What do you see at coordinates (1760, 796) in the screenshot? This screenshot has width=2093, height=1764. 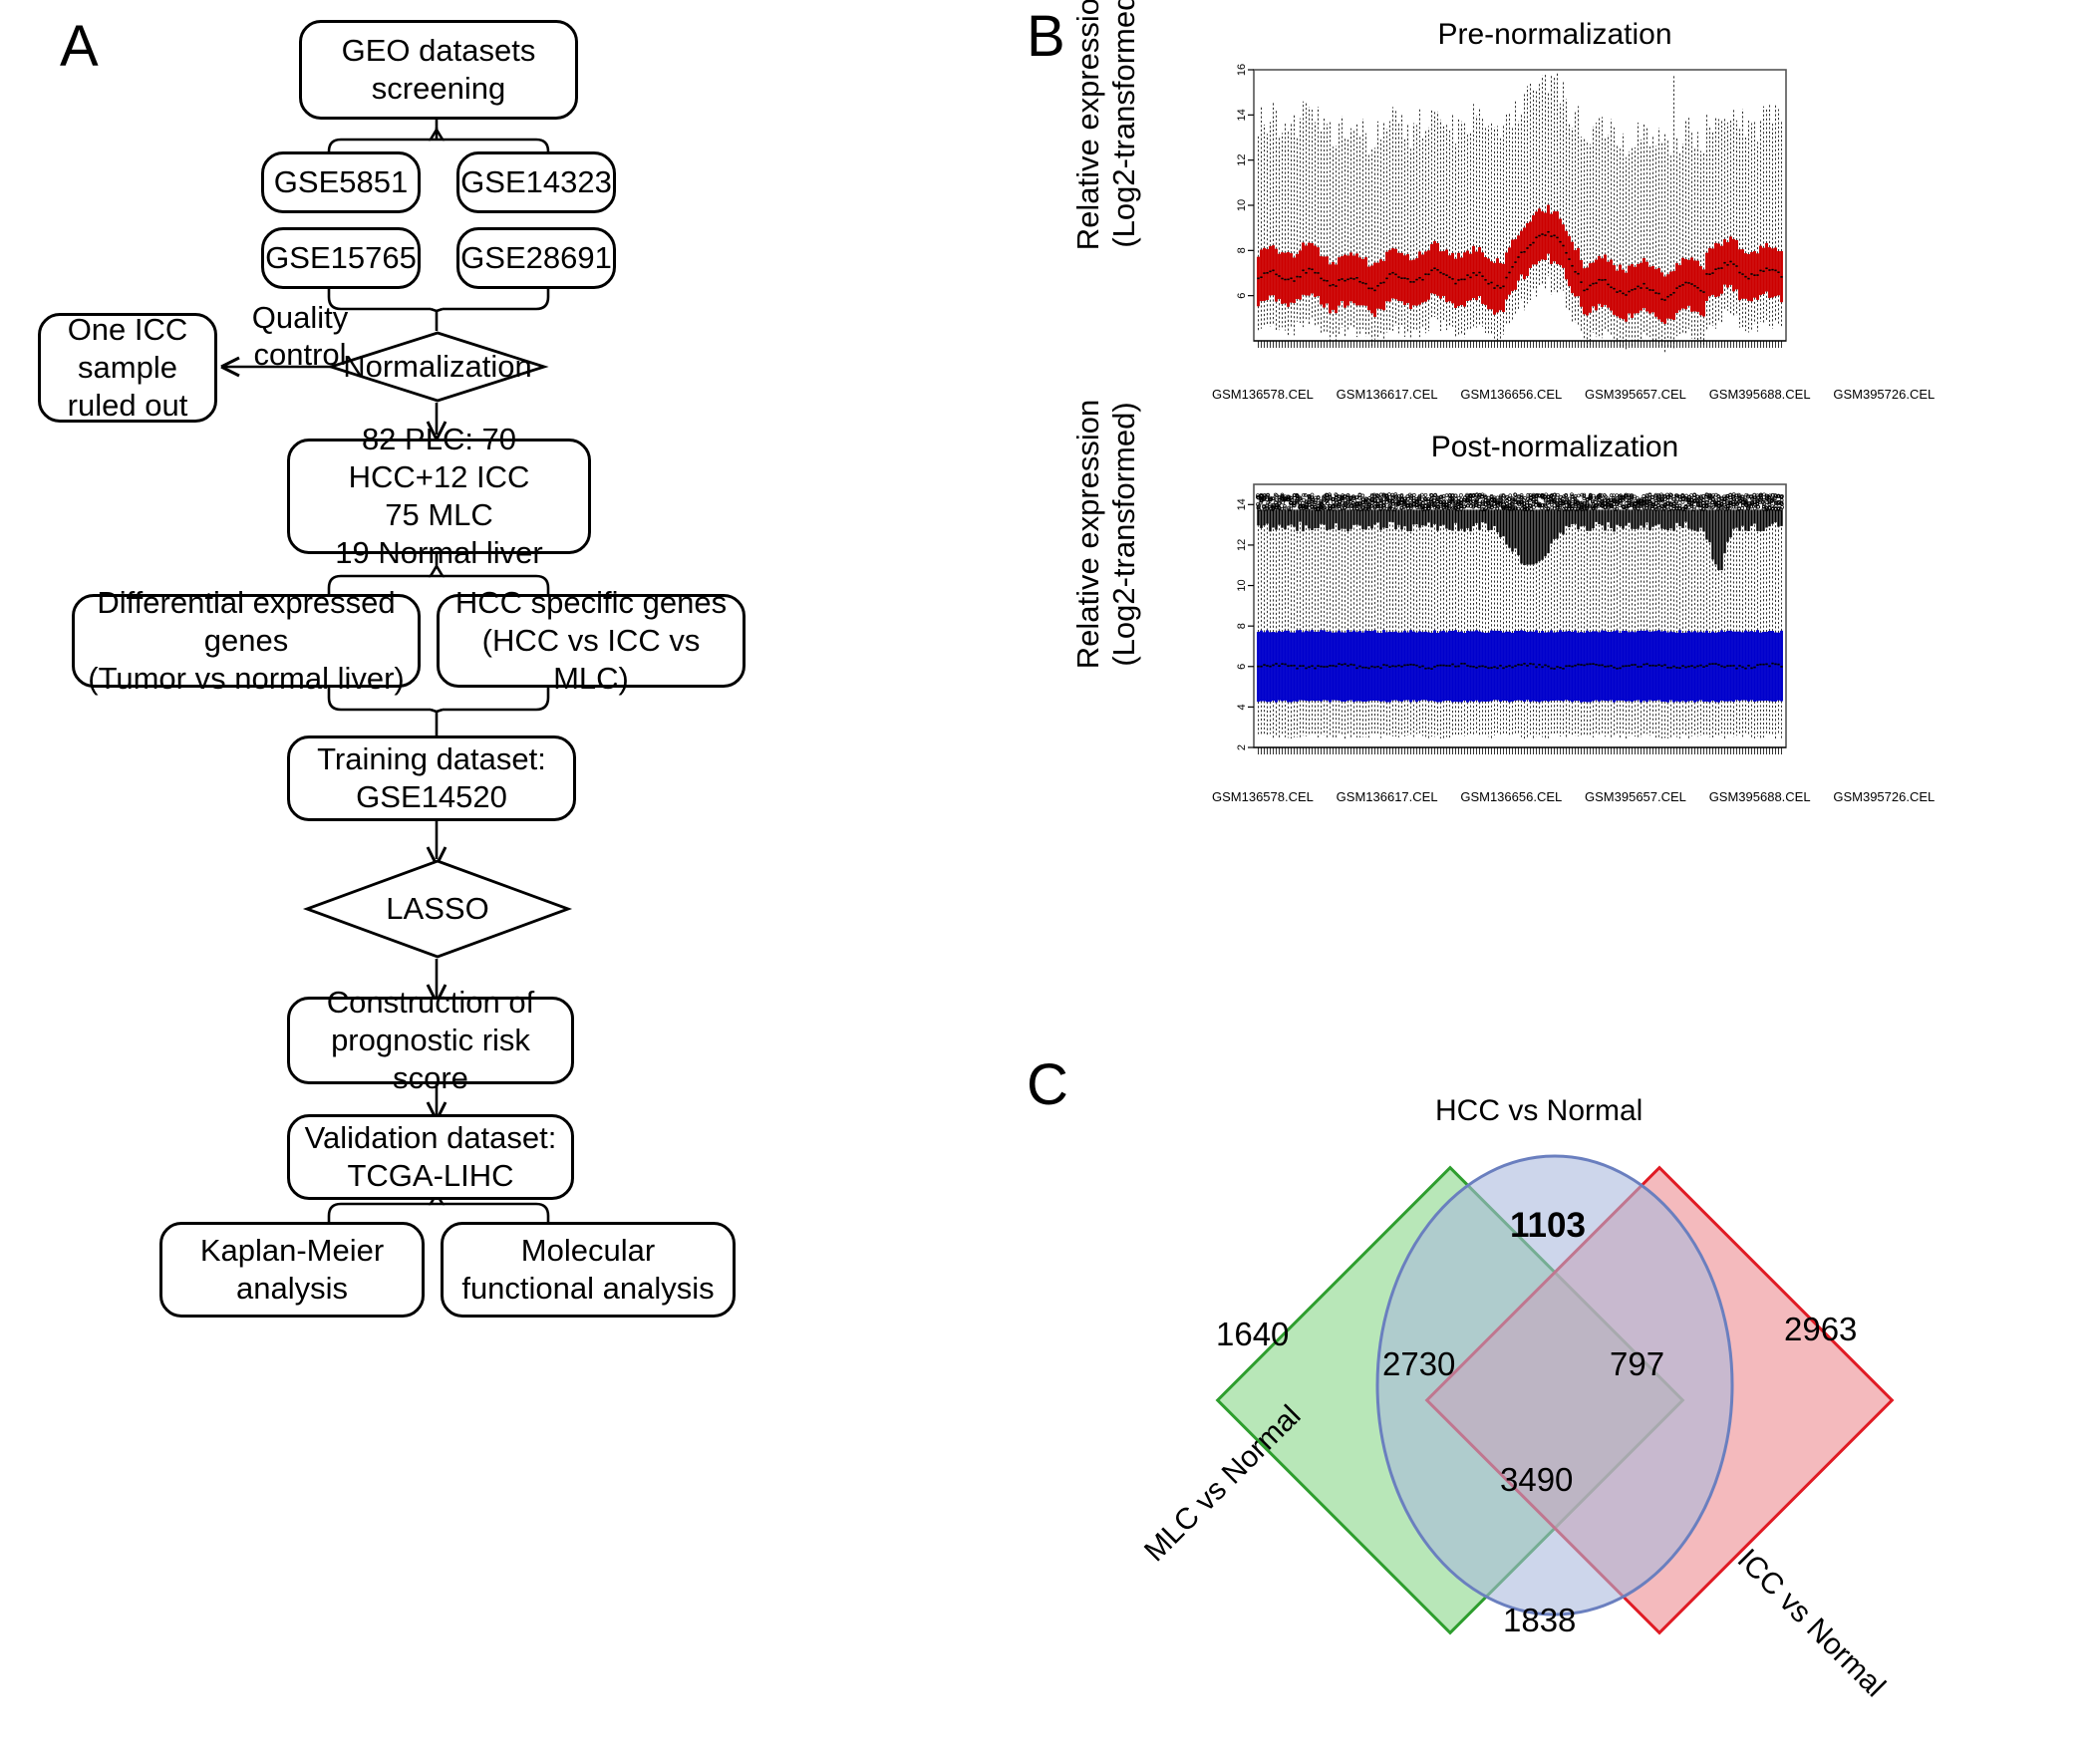 I see `xtick-p4: GSM395688.CEL` at bounding box center [1760, 796].